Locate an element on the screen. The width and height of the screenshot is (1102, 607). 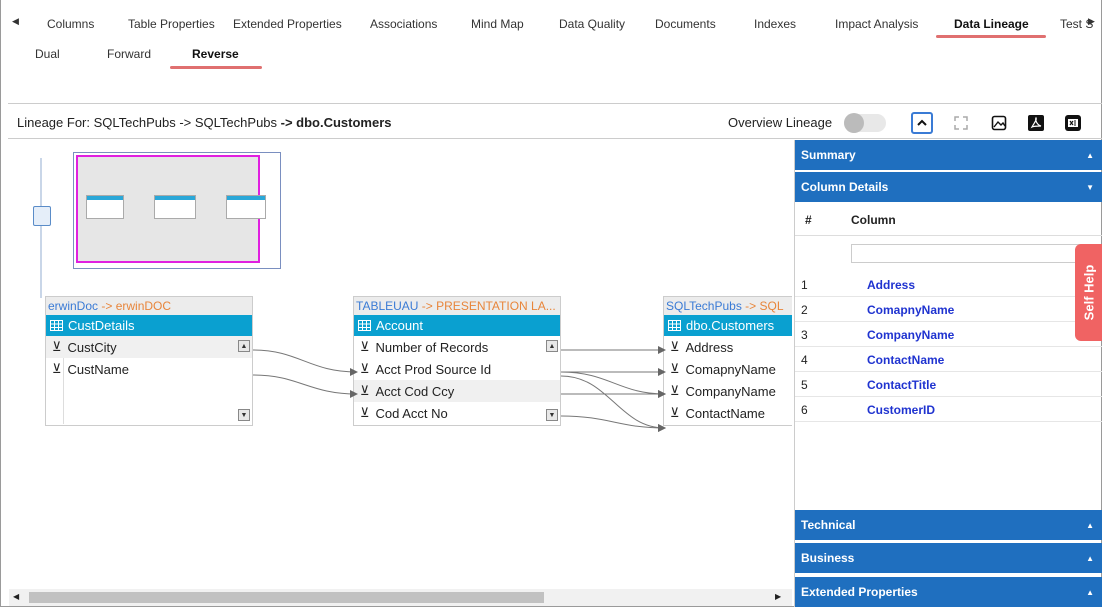
fit-to-screen-button is located at coordinates (961, 123).